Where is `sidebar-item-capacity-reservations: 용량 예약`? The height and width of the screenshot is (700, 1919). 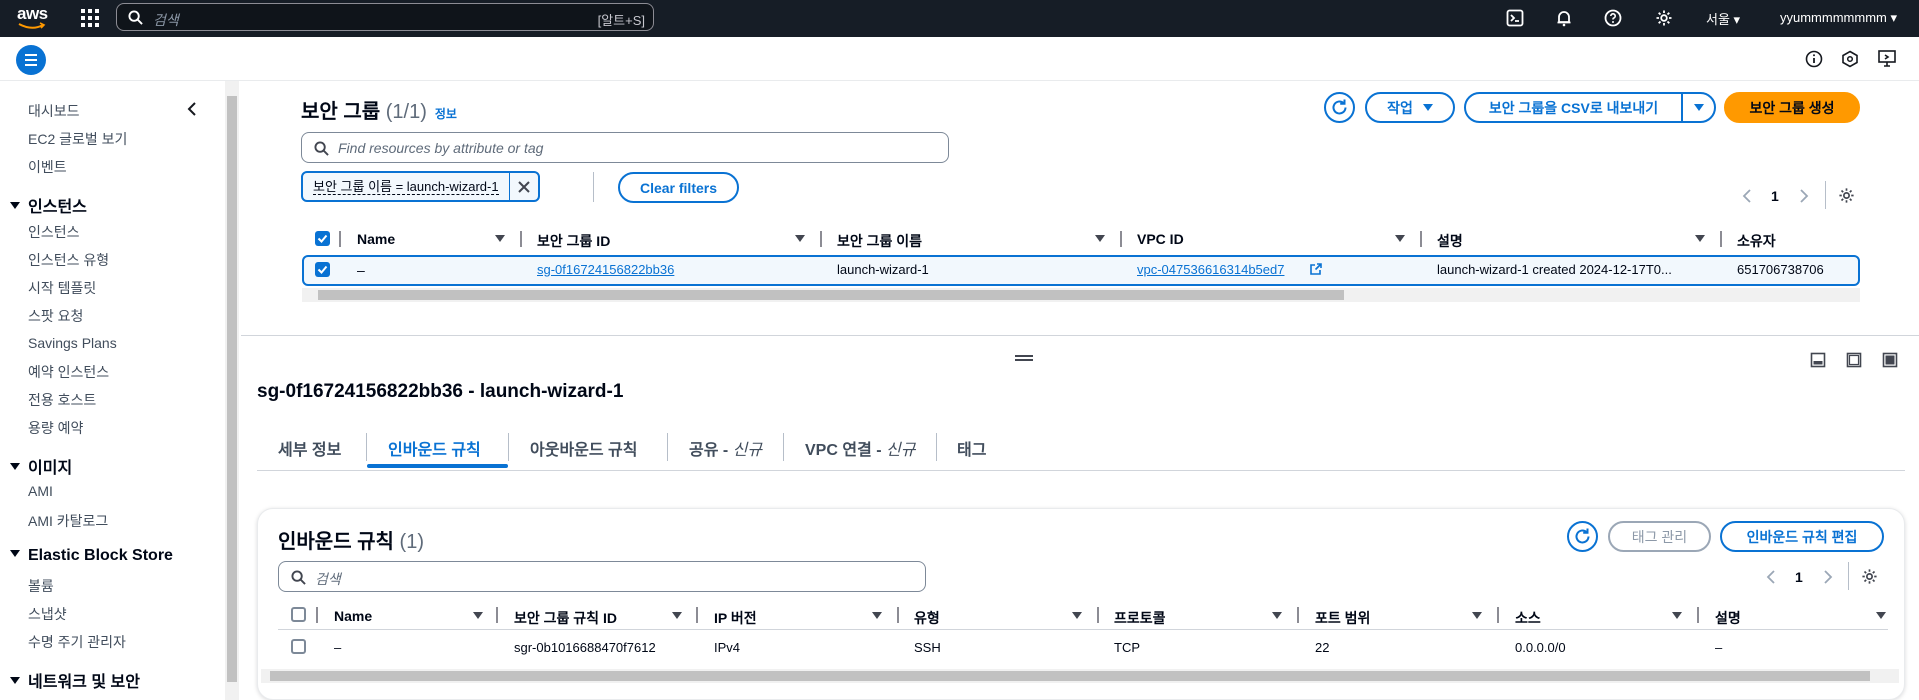
sidebar-item-capacity-reservations: 용량 예약 is located at coordinates (55, 428).